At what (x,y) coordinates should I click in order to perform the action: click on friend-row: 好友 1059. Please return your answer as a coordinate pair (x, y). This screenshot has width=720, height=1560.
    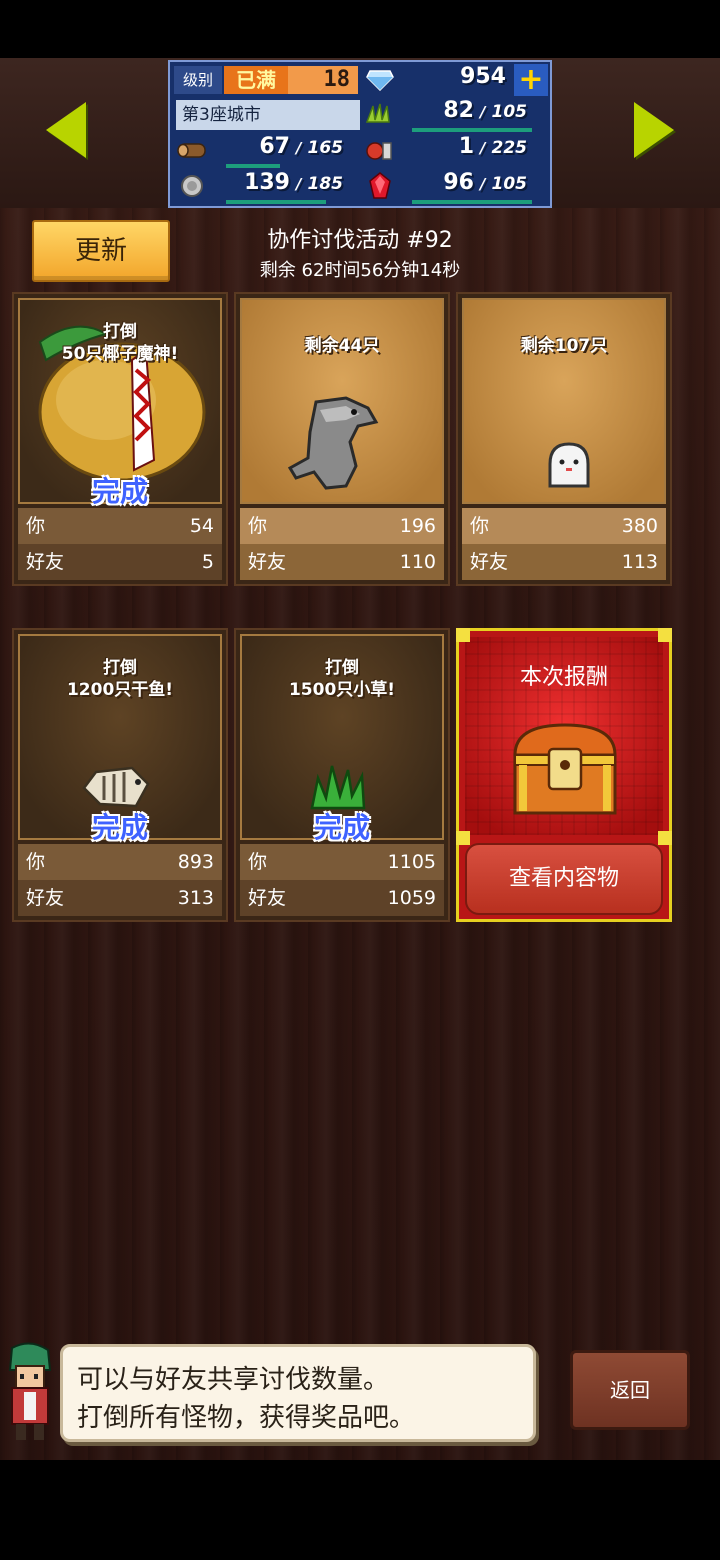
    Looking at the image, I should click on (342, 898).